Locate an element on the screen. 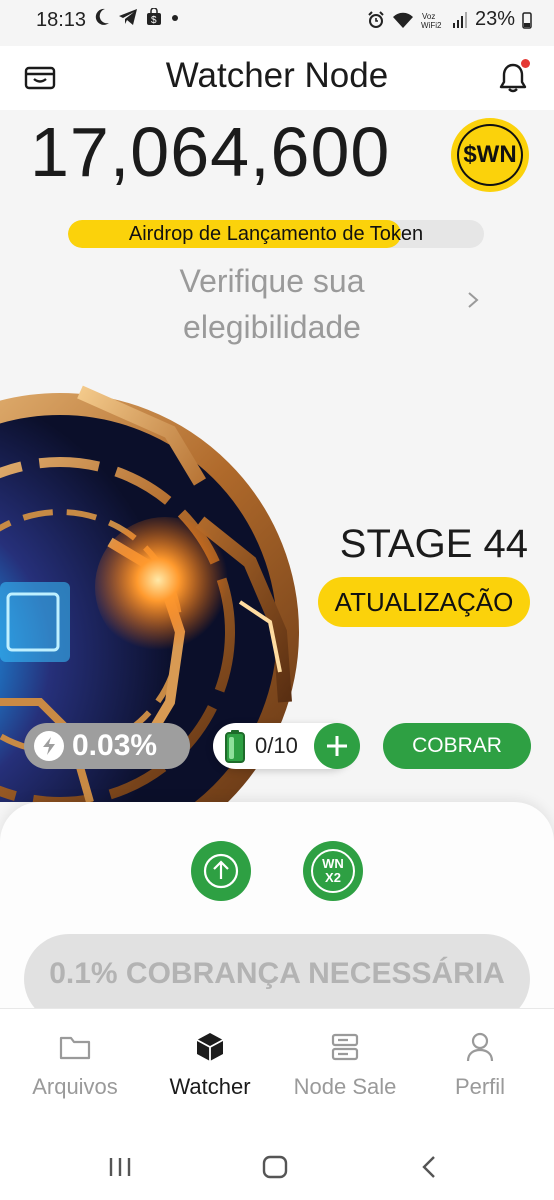  recent-apps-icon is located at coordinates (120, 1167).